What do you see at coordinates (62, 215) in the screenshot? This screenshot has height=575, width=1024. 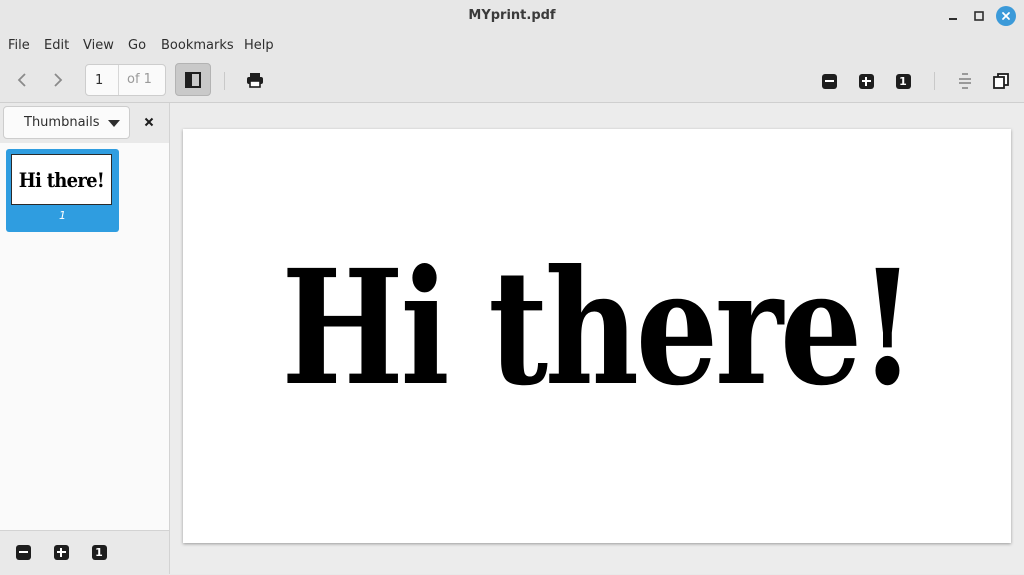 I see `thumbnail-page-number: 1` at bounding box center [62, 215].